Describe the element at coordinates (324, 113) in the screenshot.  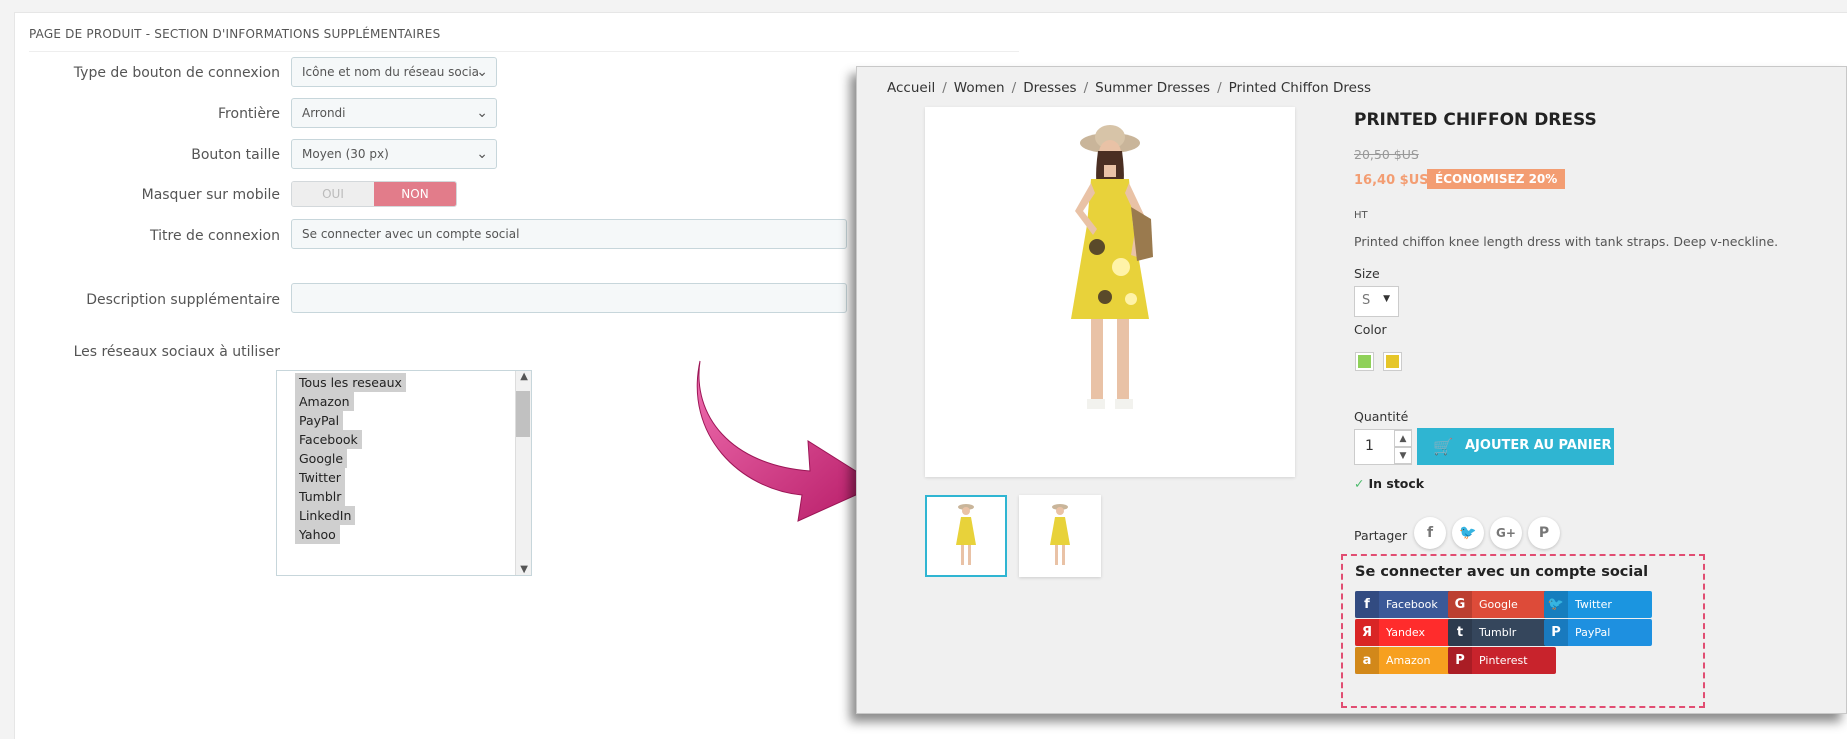
I see `border-value: Arrondi` at that location.